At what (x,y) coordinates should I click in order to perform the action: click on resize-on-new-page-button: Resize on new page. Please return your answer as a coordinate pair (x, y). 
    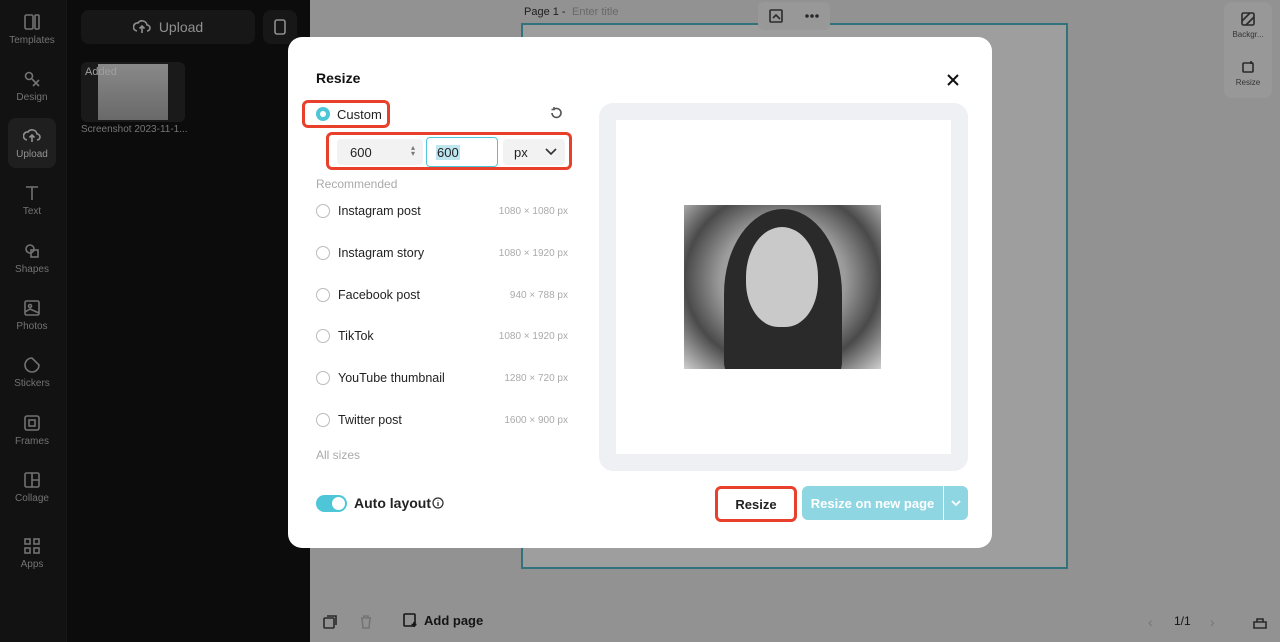
    Looking at the image, I should click on (872, 503).